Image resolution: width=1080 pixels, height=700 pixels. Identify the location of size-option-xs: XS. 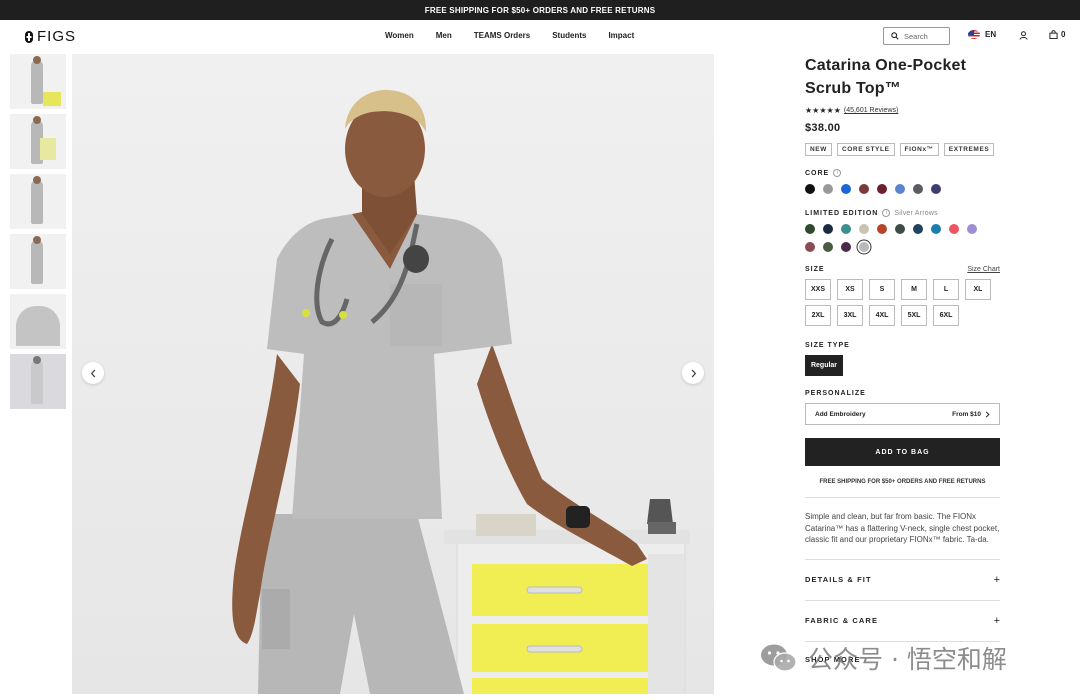
(850, 289).